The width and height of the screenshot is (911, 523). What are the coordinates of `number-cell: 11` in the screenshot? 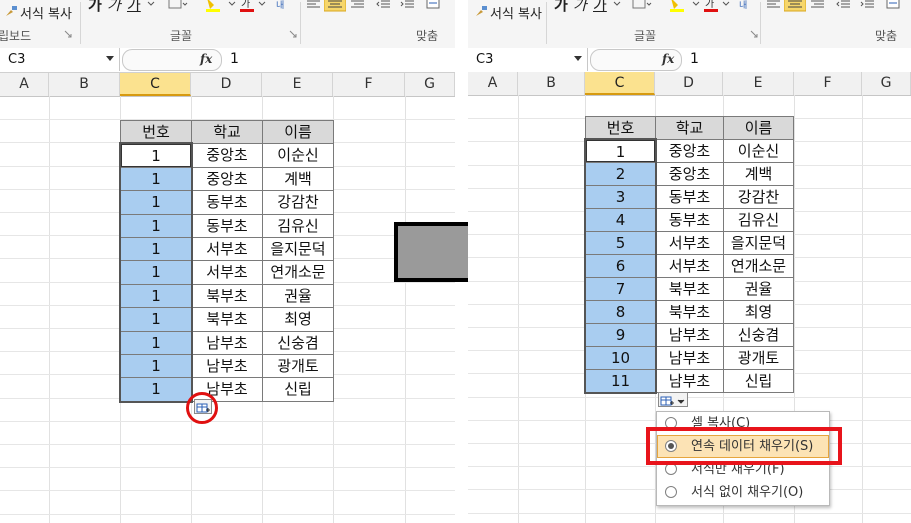 It's located at (620, 381).